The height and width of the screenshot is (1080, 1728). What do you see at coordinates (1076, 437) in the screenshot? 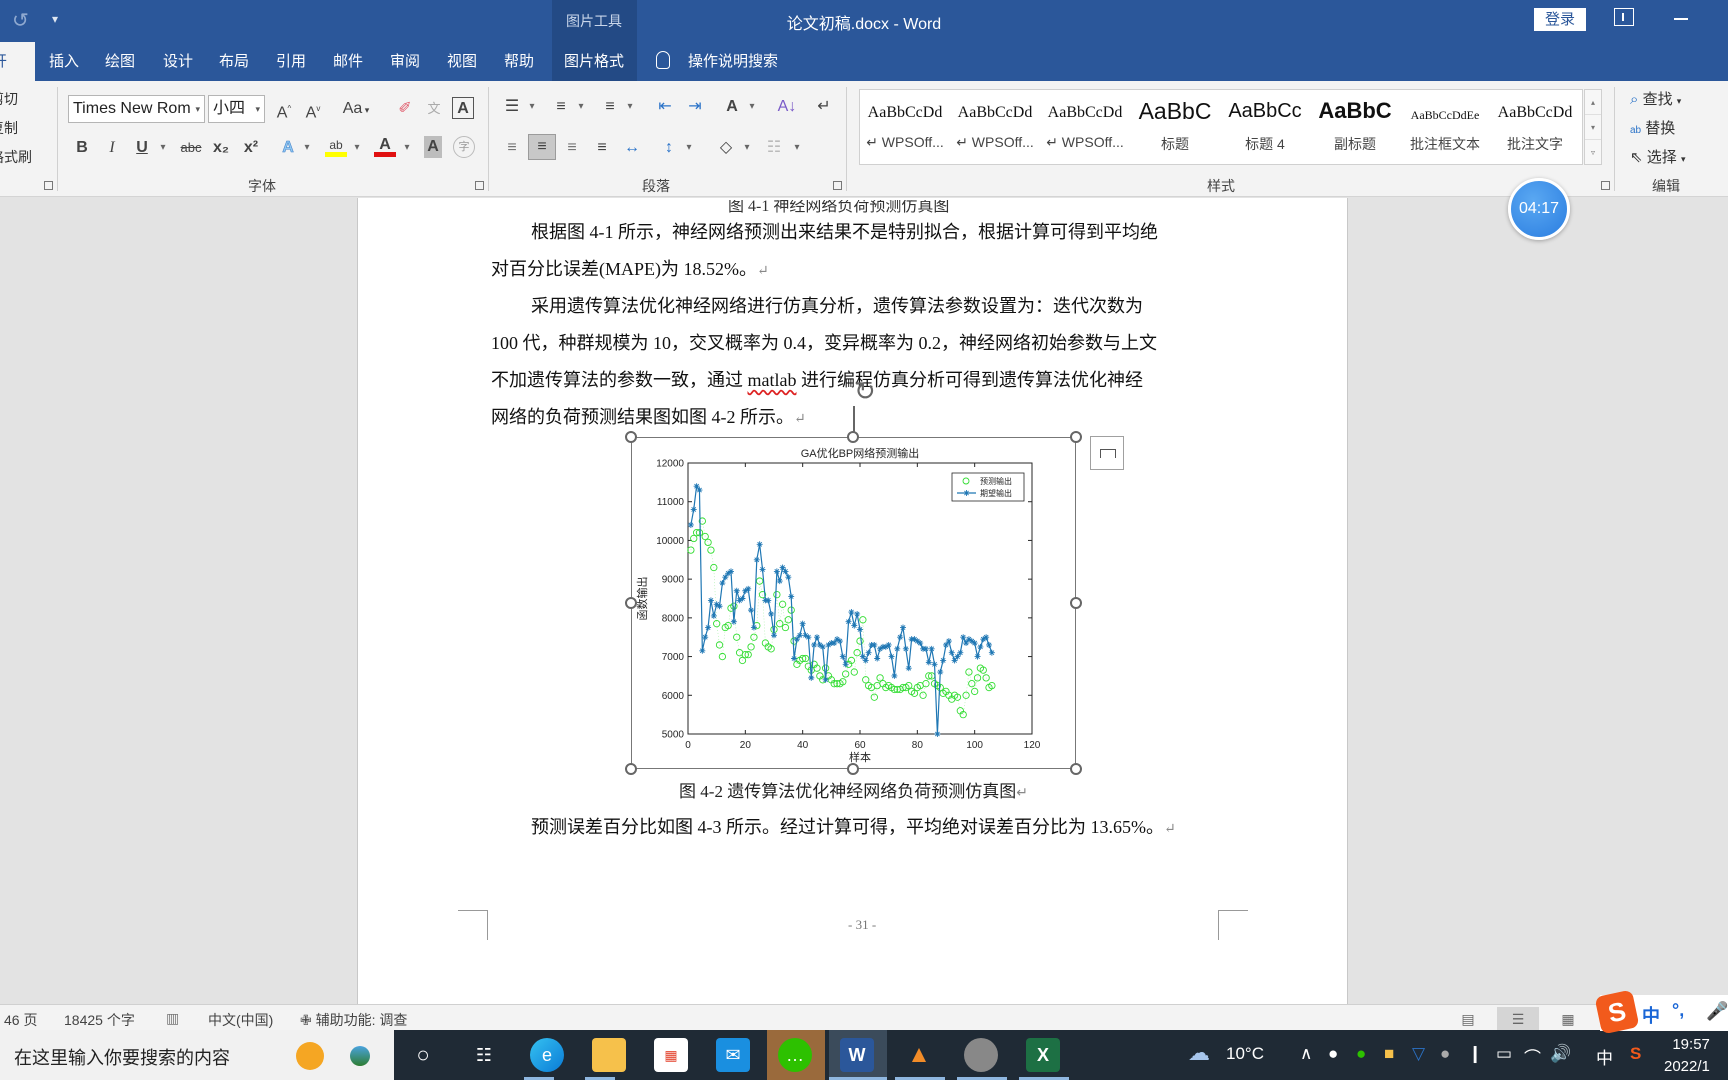
I see `resize-handle-ne` at bounding box center [1076, 437].